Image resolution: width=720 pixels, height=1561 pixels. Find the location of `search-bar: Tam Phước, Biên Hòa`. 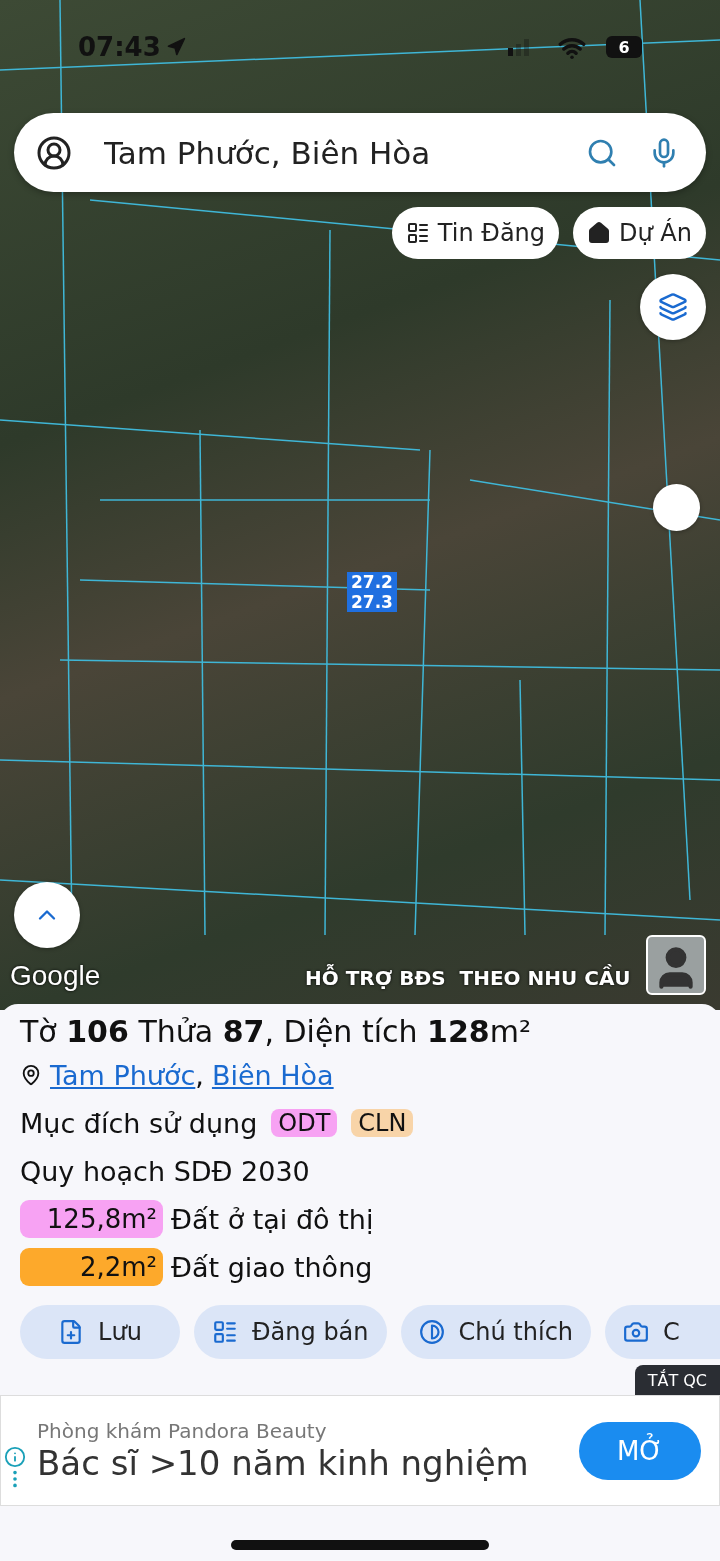

search-bar: Tam Phước, Biên Hòa is located at coordinates (360, 152).